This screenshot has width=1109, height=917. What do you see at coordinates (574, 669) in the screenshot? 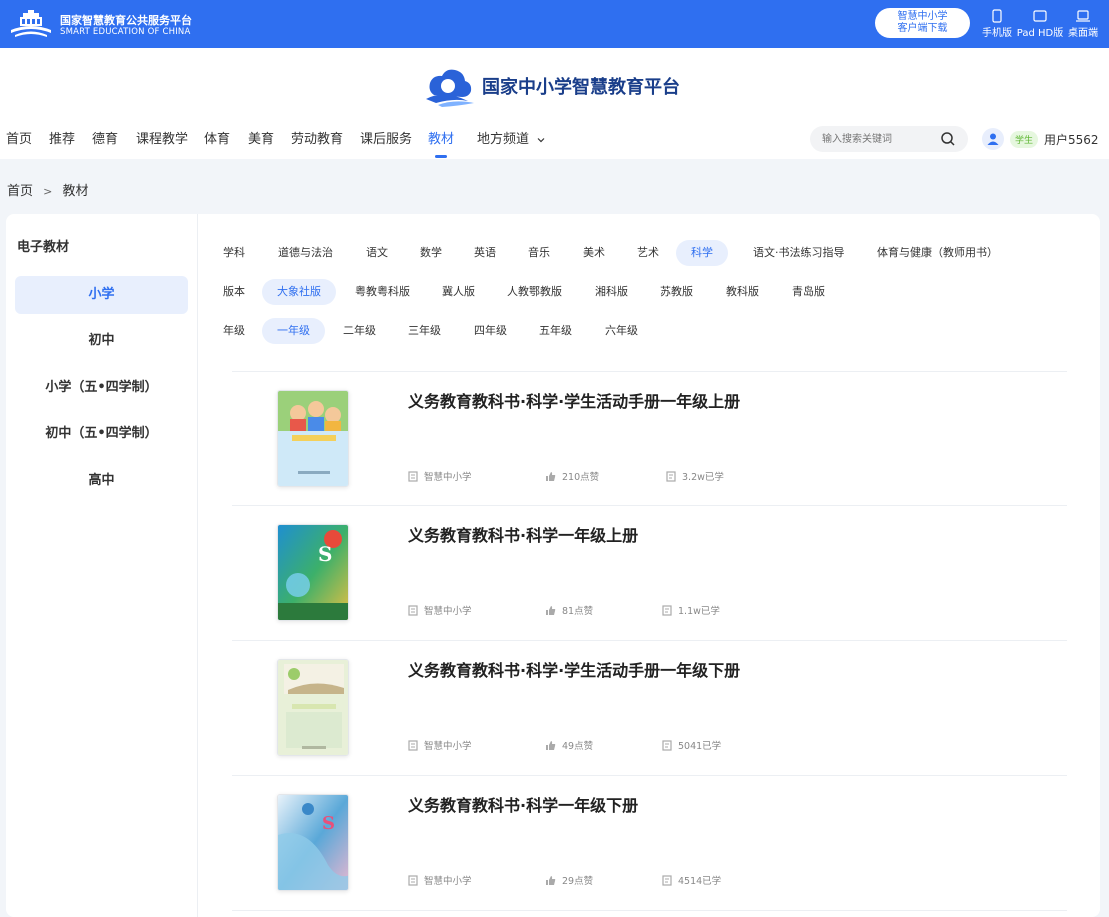
I see `book-title: 义务教育教科书·科学·学生活动手册一年级下册` at bounding box center [574, 669].